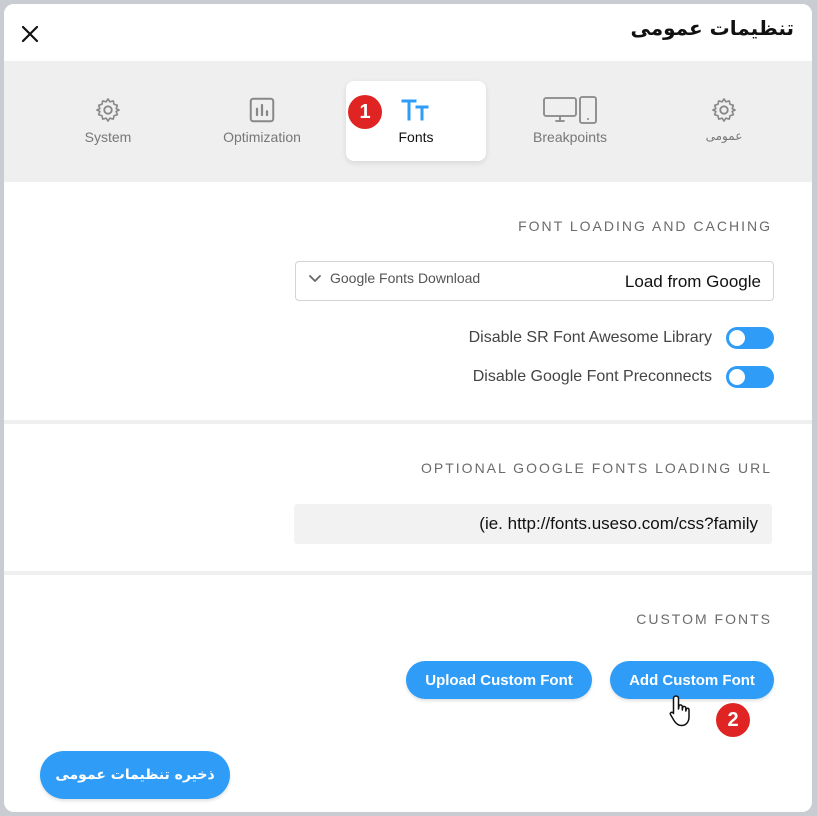 The image size is (817, 816). What do you see at coordinates (704, 619) in the screenshot?
I see `section-title-custom-fonts: CUSTOM FONTS` at bounding box center [704, 619].